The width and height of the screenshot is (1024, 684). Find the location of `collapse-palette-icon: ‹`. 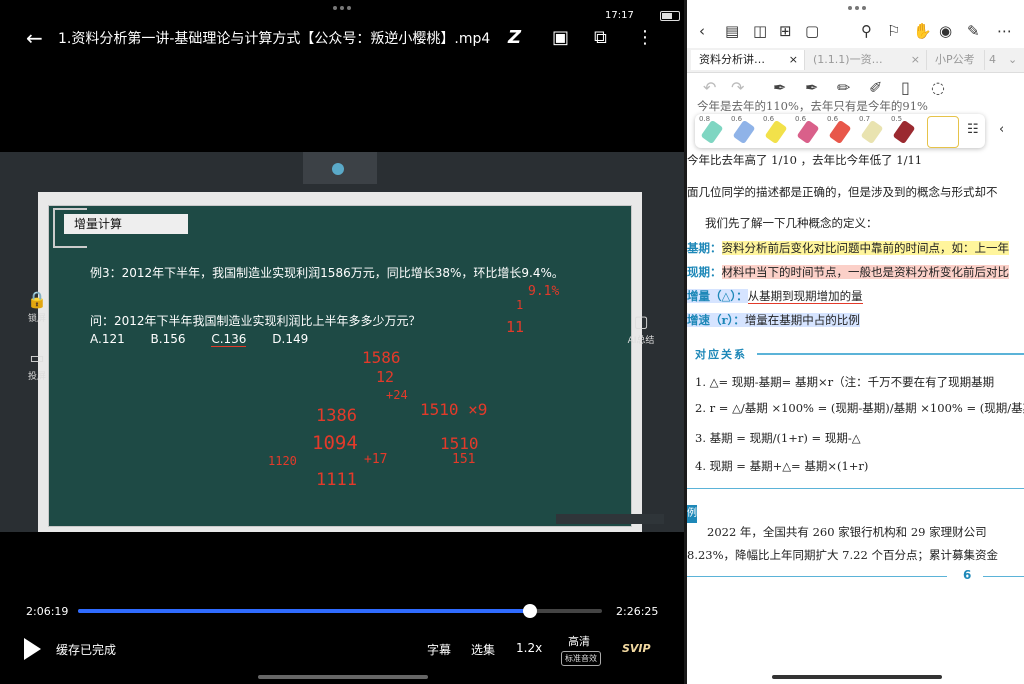

collapse-palette-icon: ‹ is located at coordinates (1001, 129).